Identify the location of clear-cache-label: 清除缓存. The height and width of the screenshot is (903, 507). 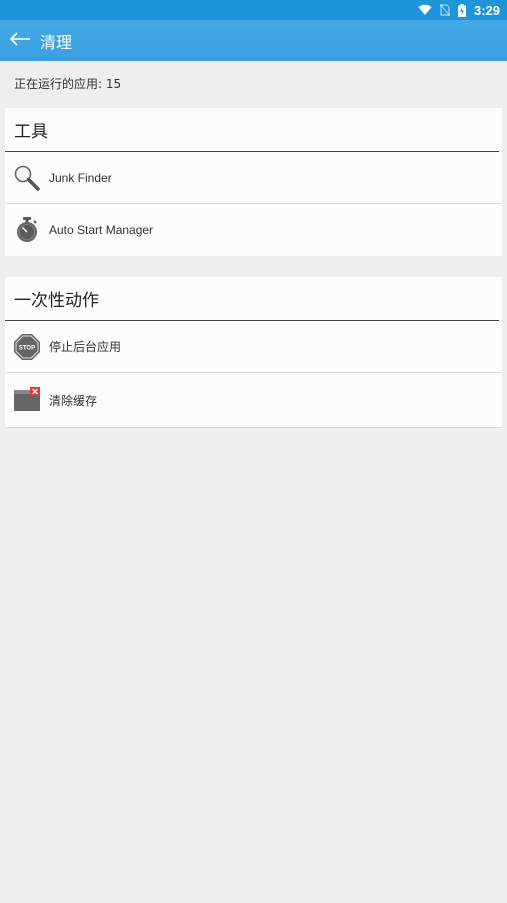
(73, 400).